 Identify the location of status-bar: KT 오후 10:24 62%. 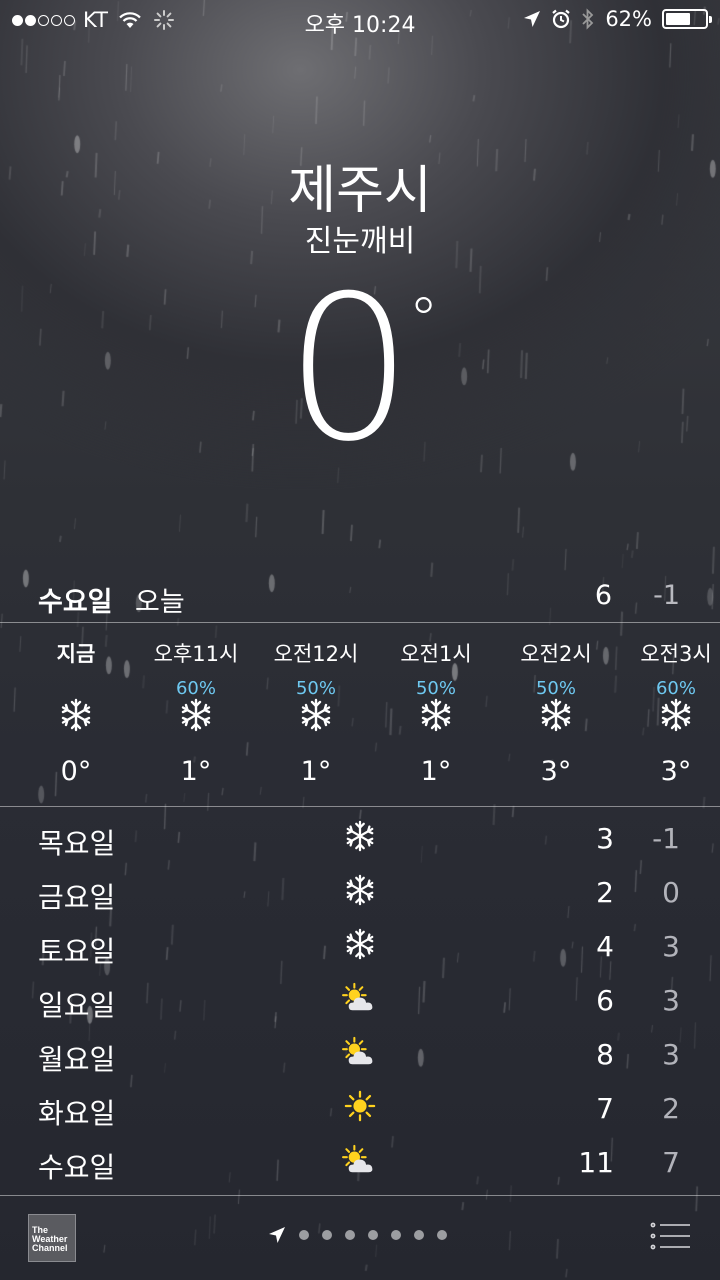
(360, 20).